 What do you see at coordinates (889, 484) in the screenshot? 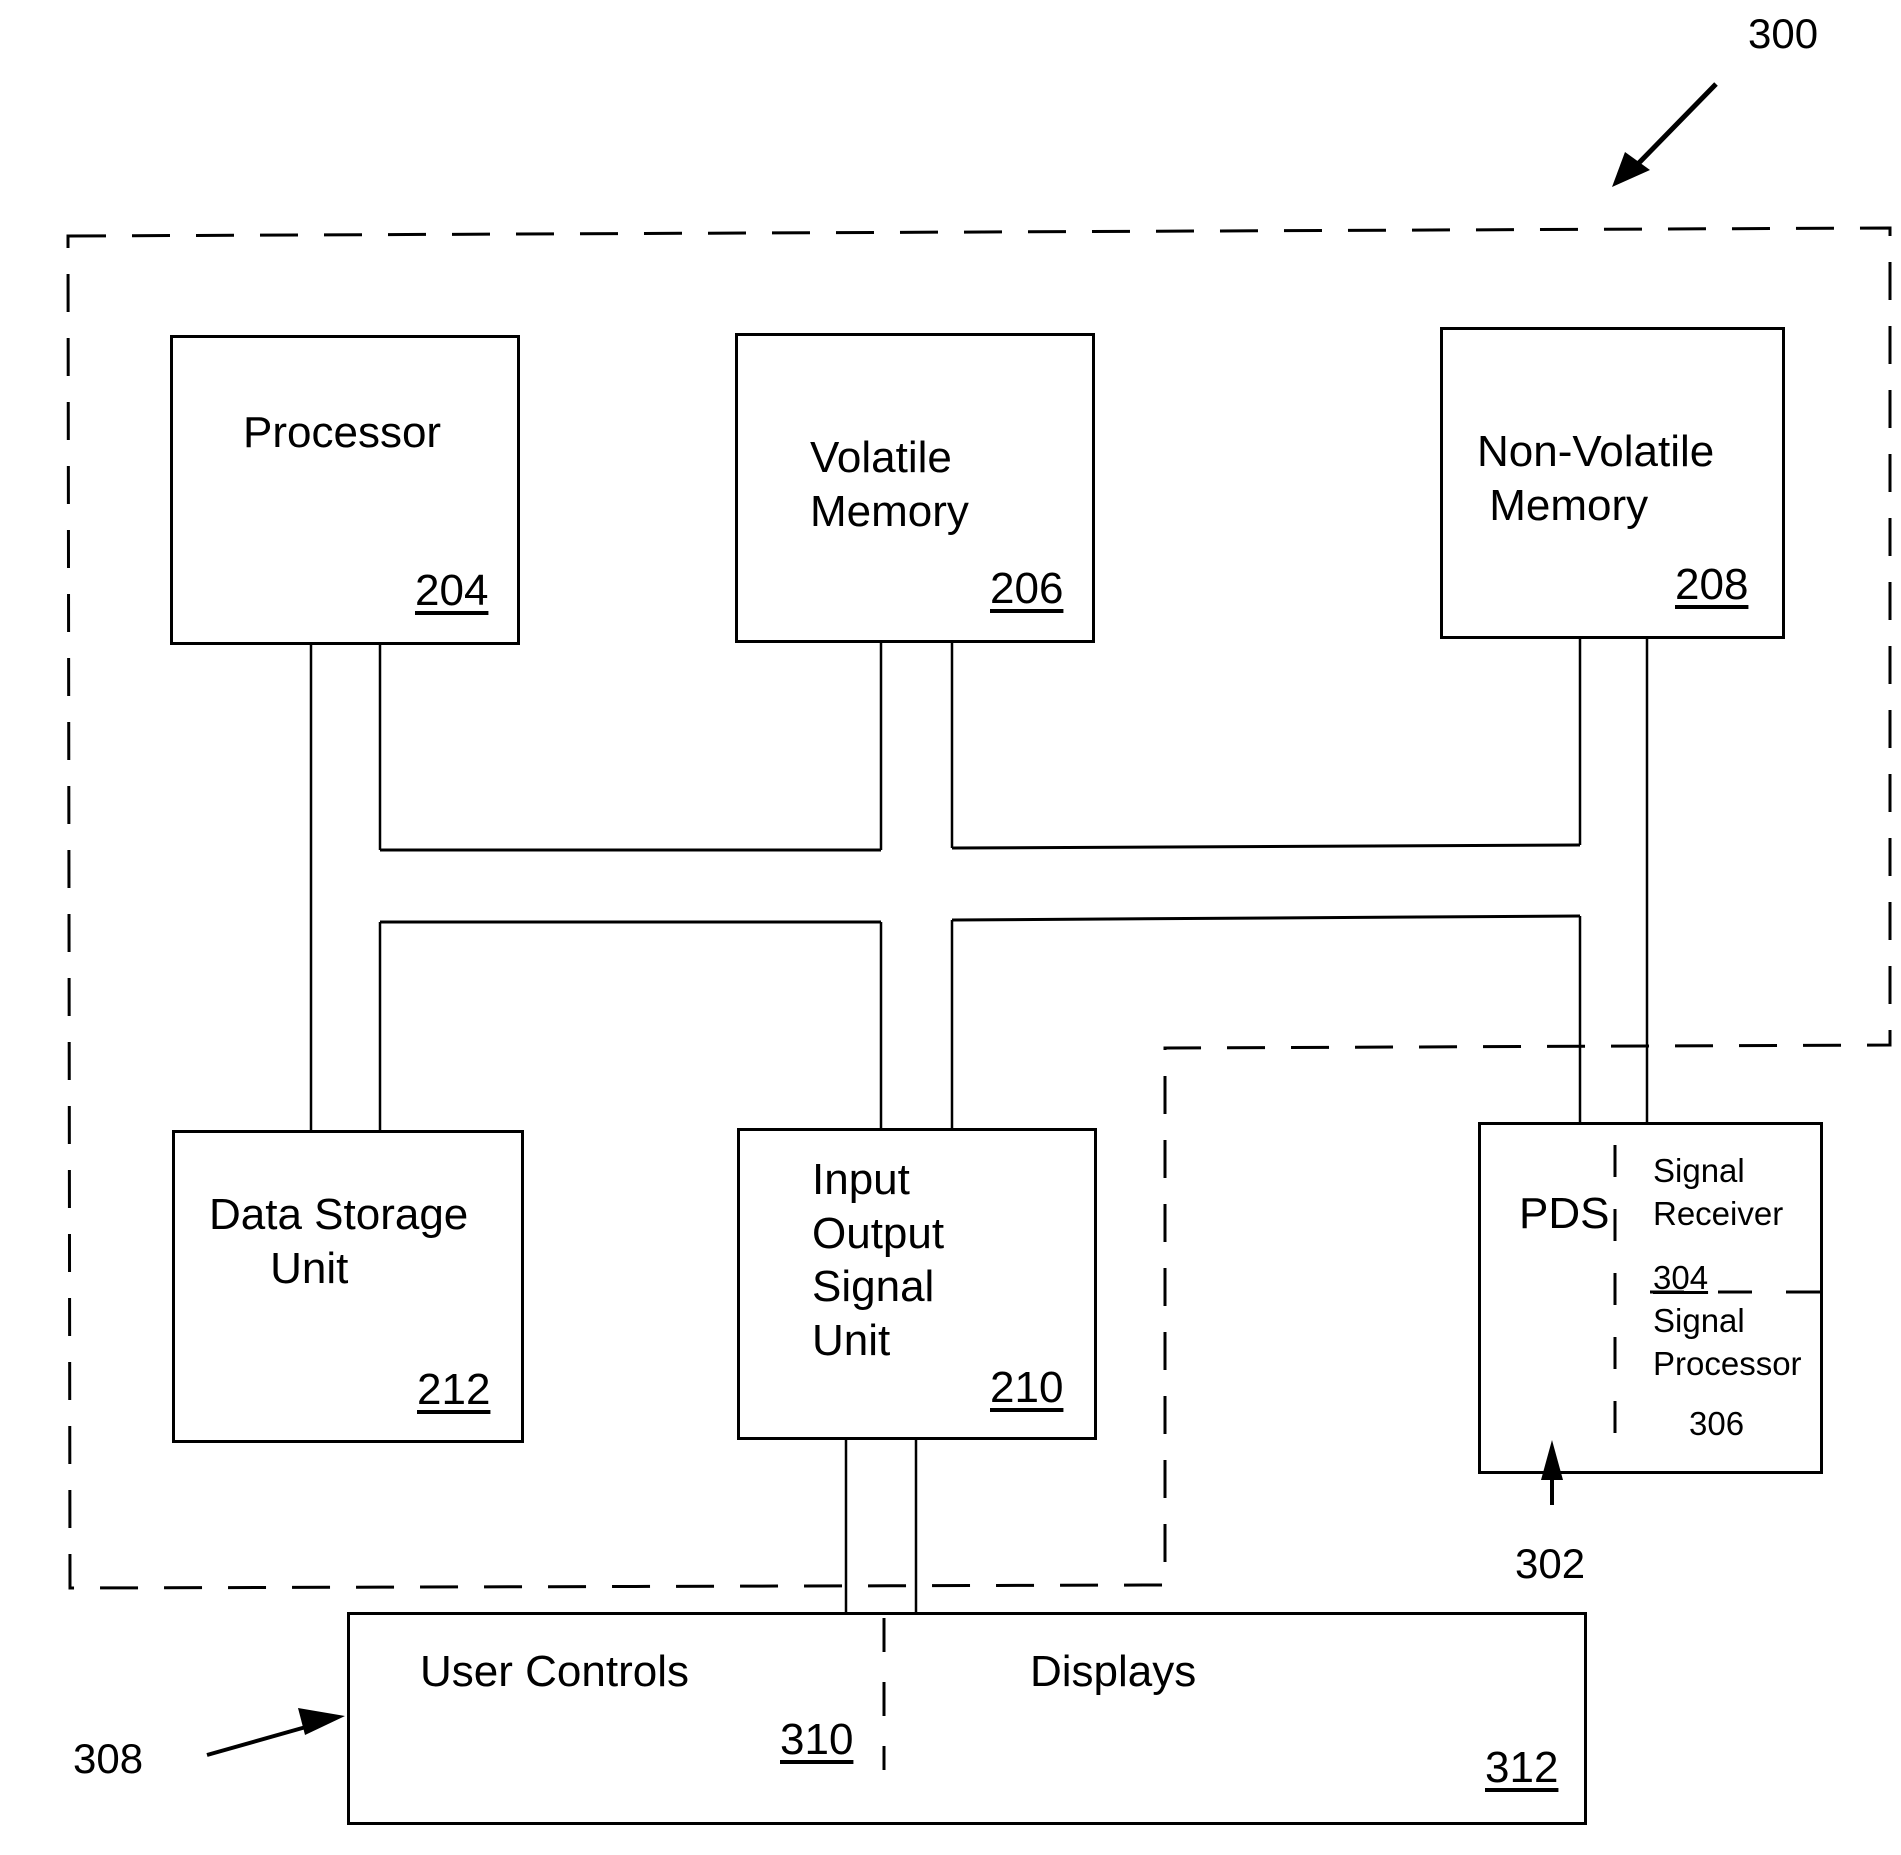
I see `volatile-memory-label: Volatile Memory` at bounding box center [889, 484].